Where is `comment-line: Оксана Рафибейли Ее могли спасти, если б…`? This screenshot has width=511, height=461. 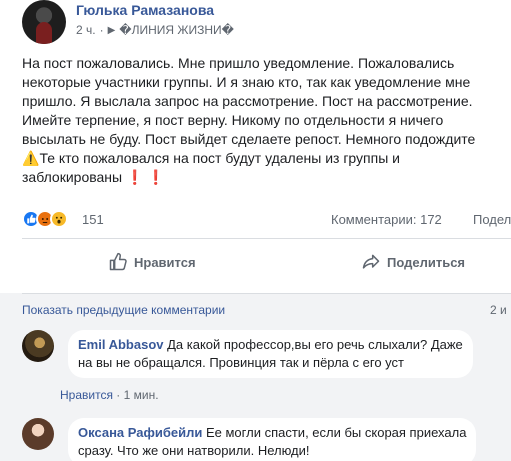 comment-line: Оксана Рафибейли Ее могли спасти, если б… is located at coordinates (272, 433).